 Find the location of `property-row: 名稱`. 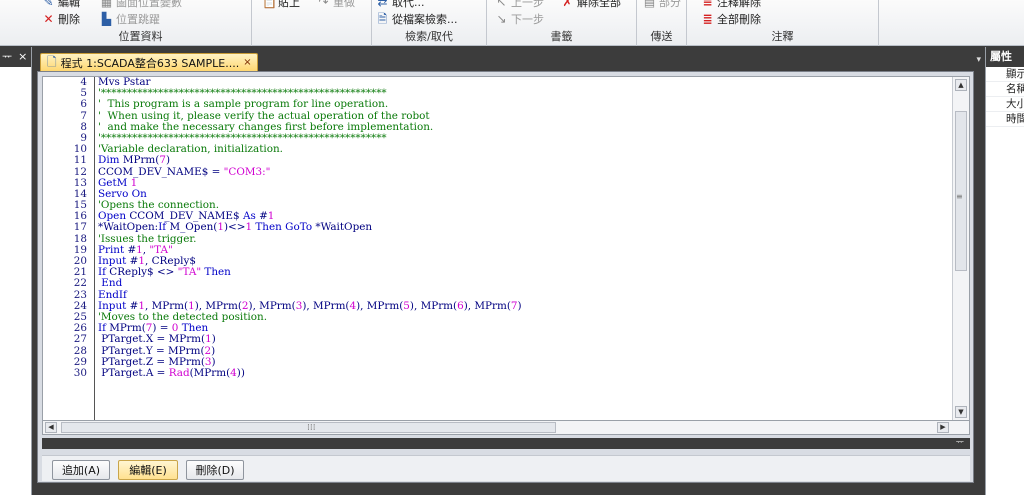

property-row: 名稱 is located at coordinates (1005, 89).